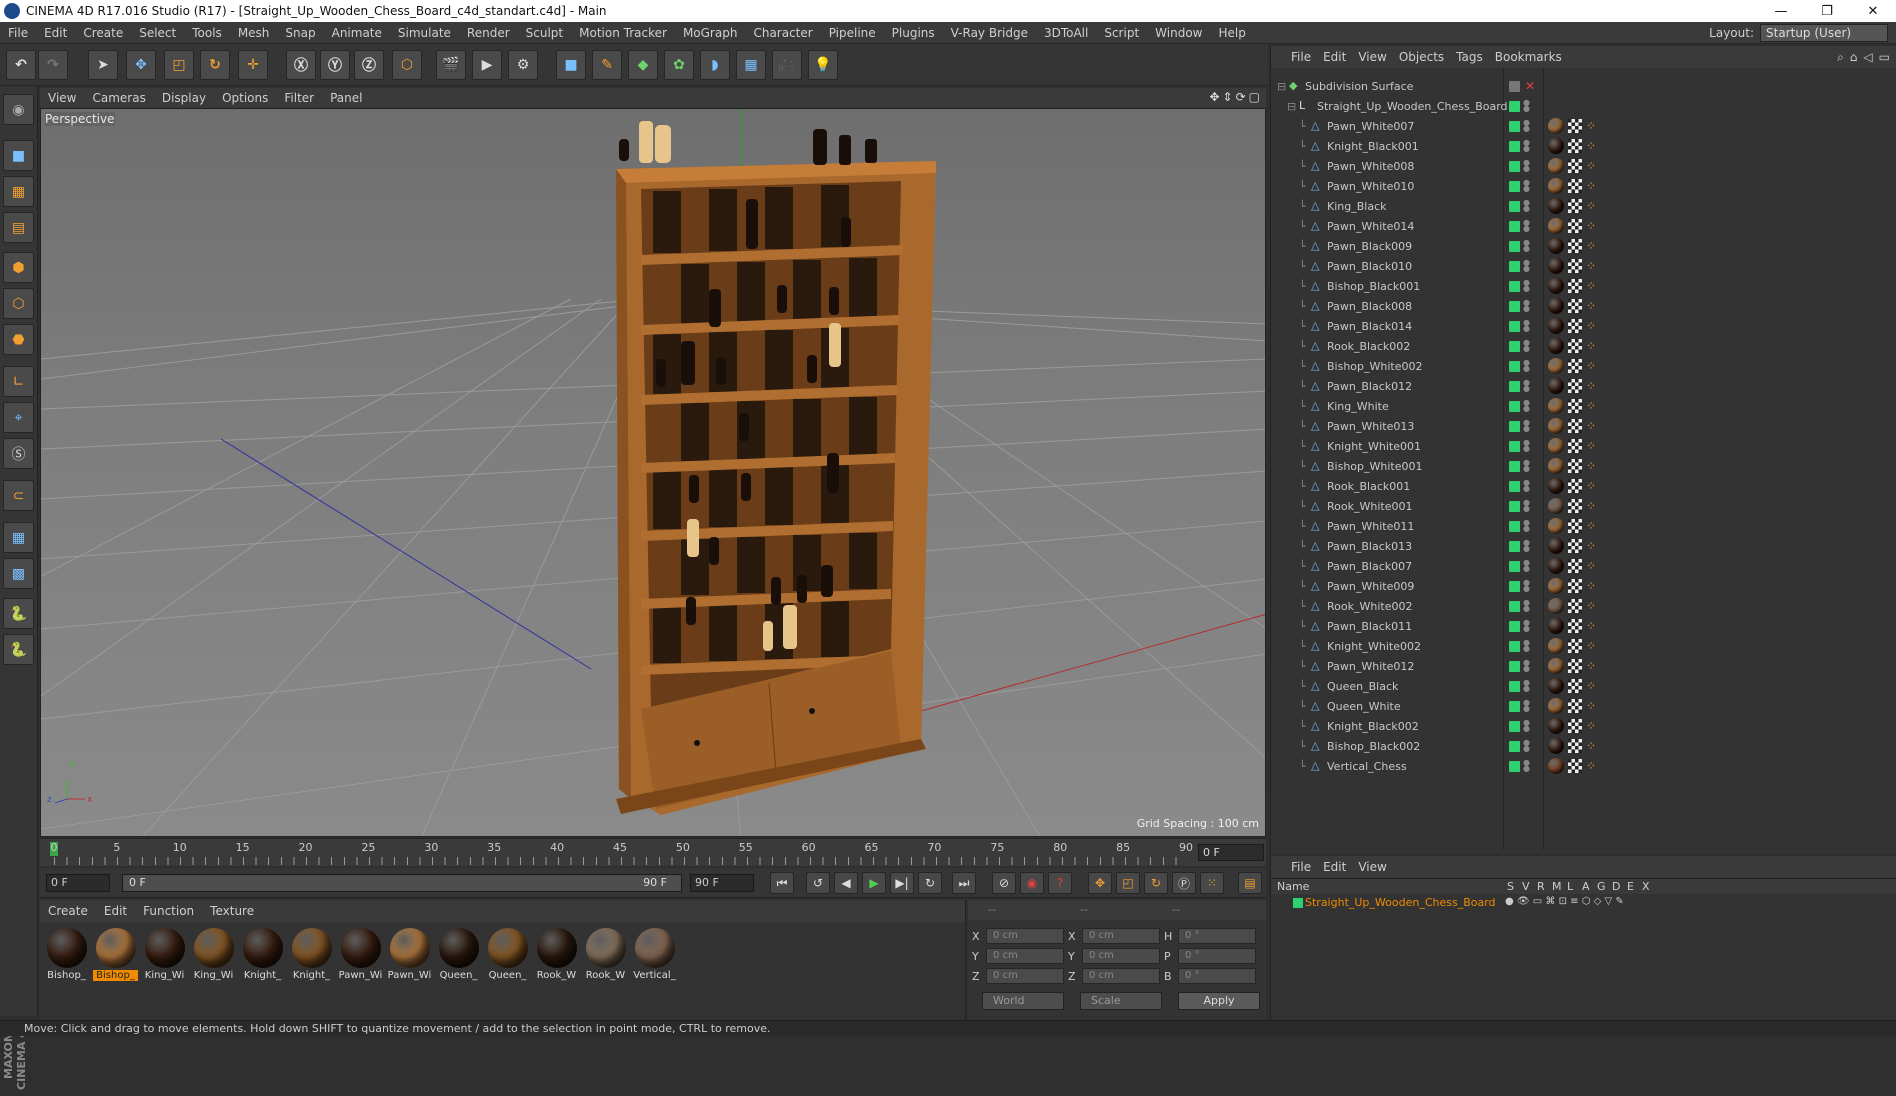 The width and height of the screenshot is (1896, 1096). I want to click on layer-col-x: X, so click(1646, 886).